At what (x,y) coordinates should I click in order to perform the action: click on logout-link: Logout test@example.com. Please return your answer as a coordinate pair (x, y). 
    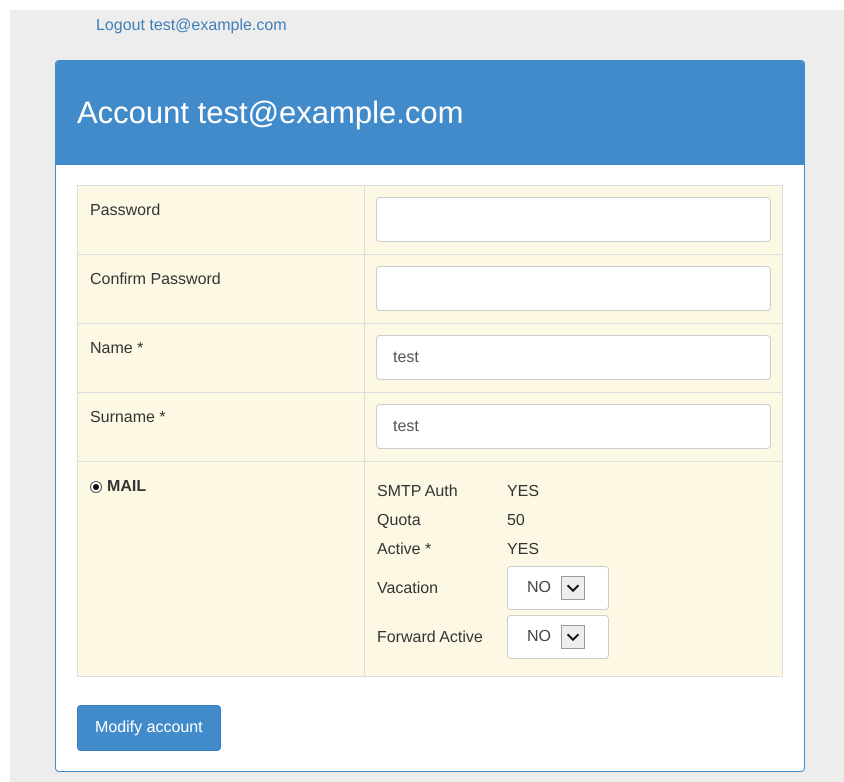
    Looking at the image, I should click on (191, 26).